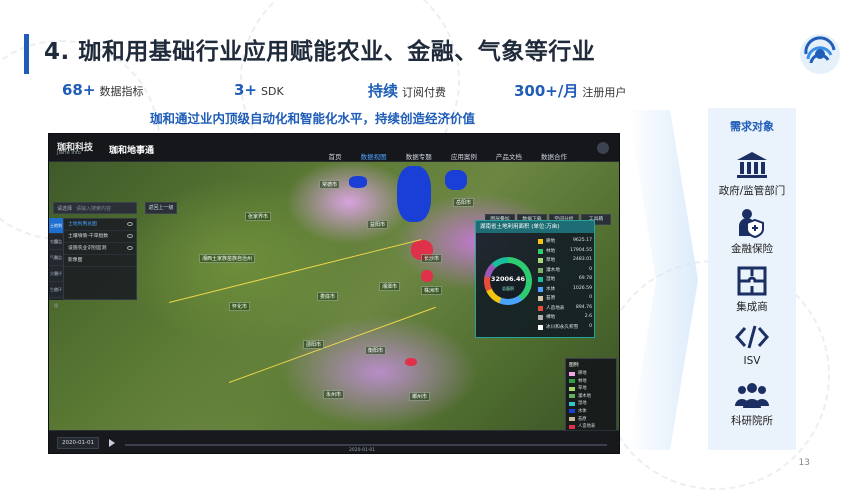  What do you see at coordinates (56, 295) in the screenshot?
I see `side-tab: 生态环境` at bounding box center [56, 295].